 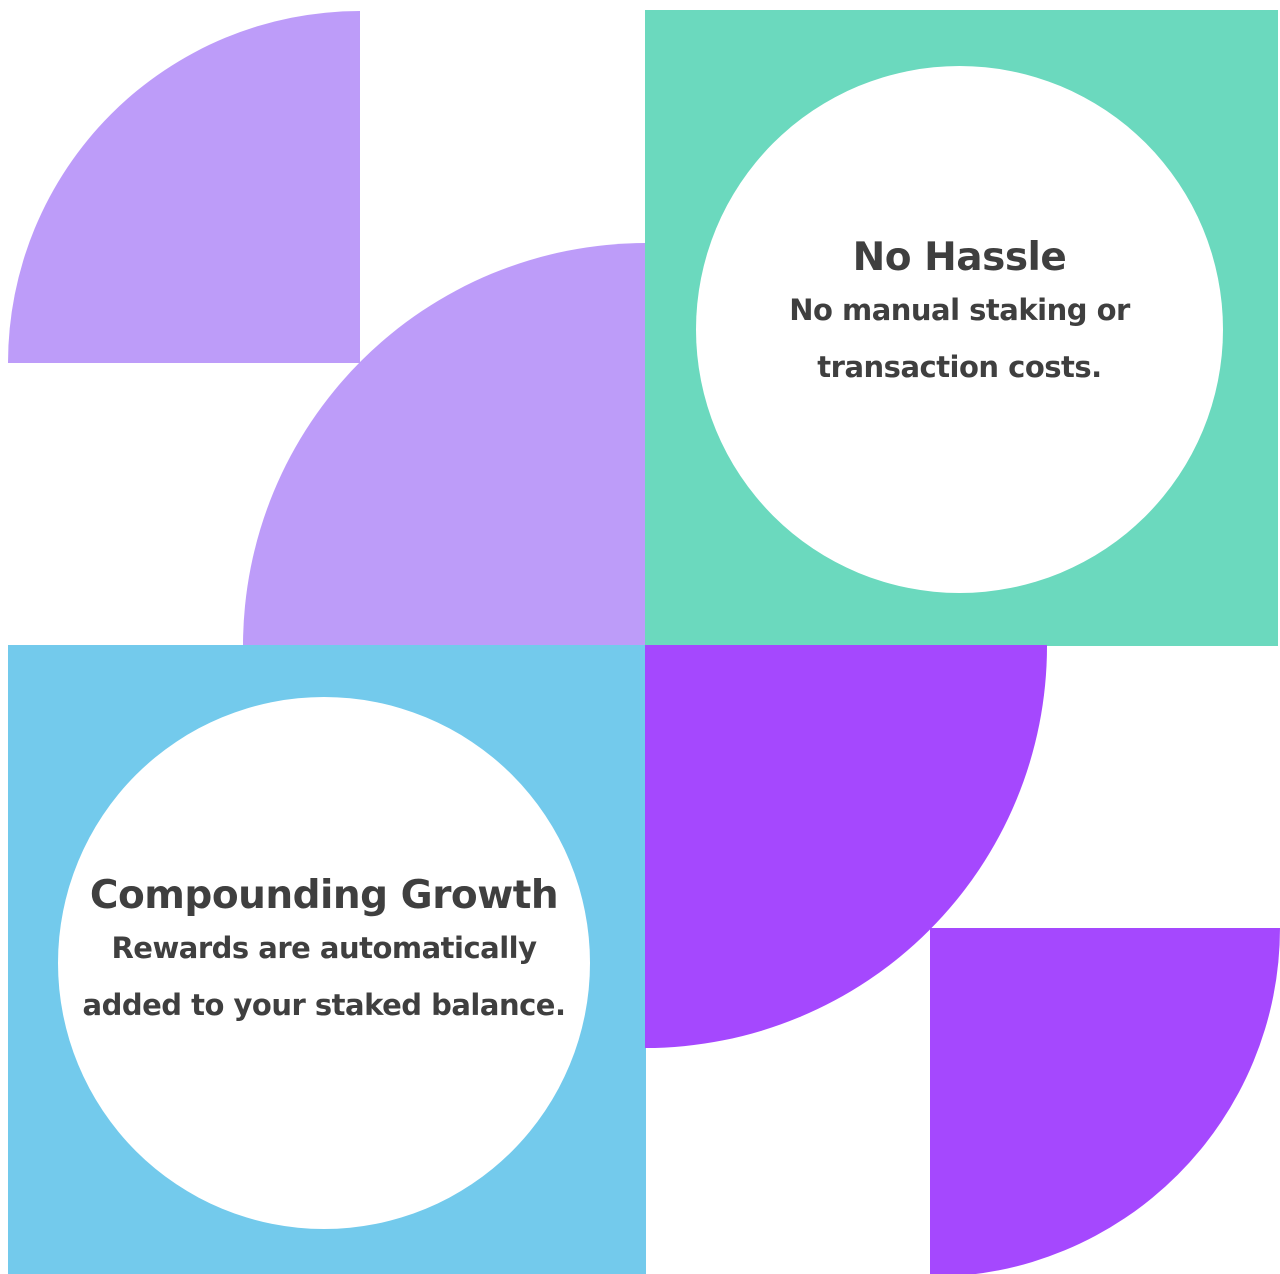 I want to click on no-hassle-text: No manual staking or transaction costs., so click(x=959, y=338).